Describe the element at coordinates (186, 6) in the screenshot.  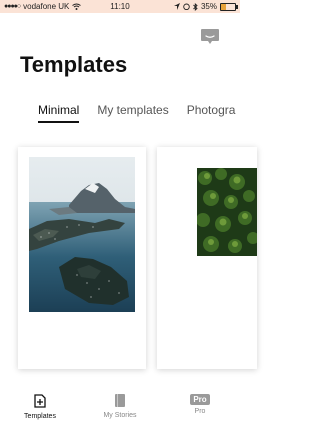
I see `alarm-icon` at that location.